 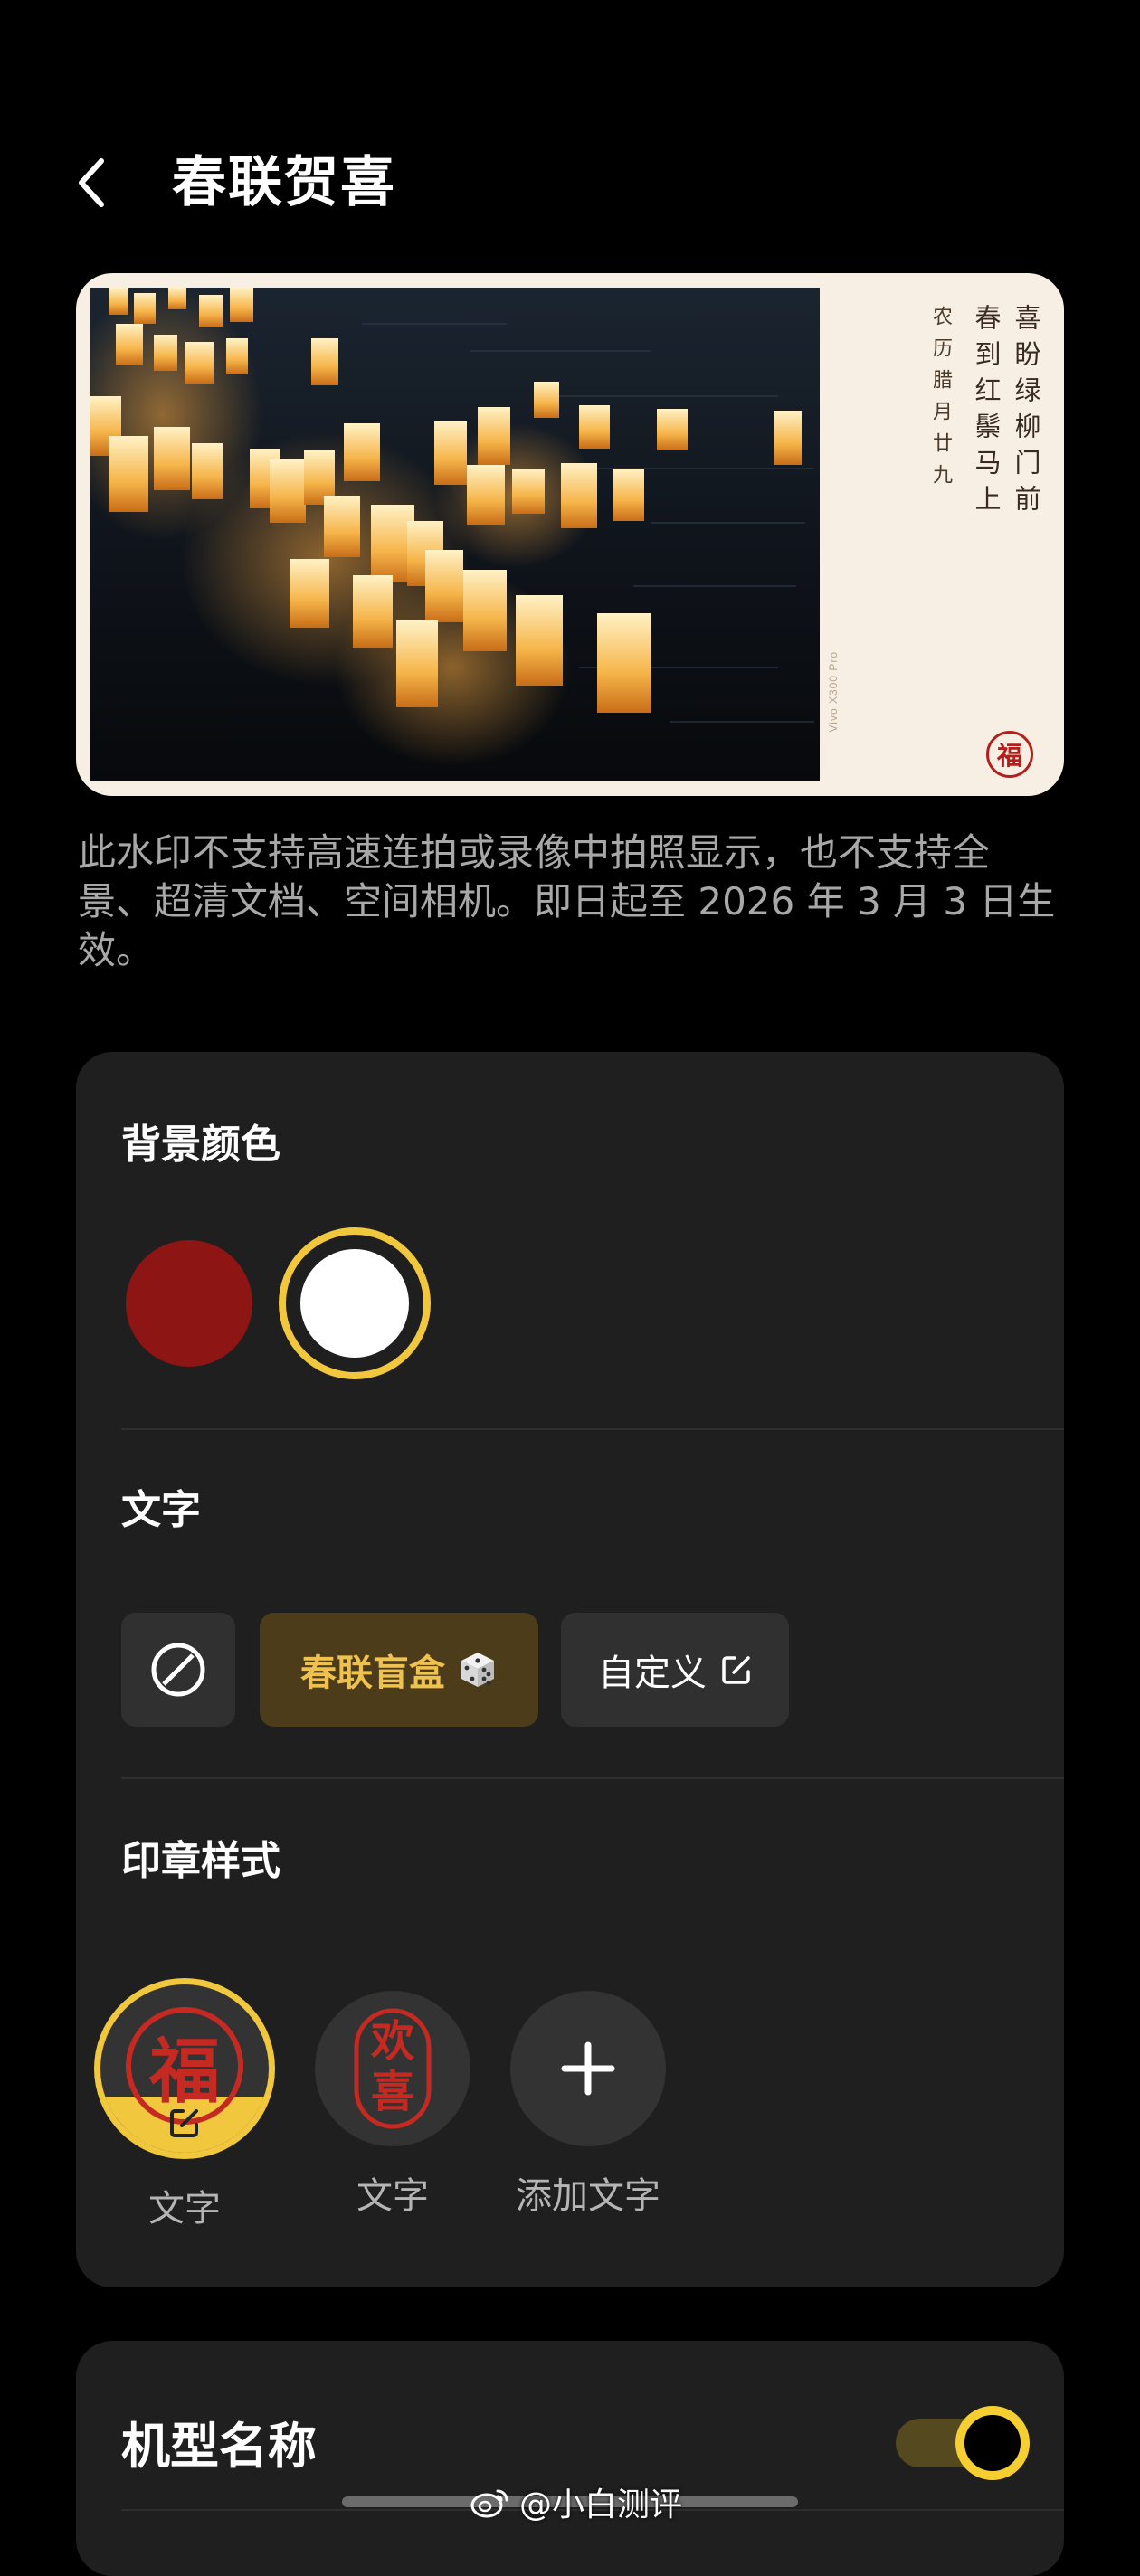 What do you see at coordinates (392, 2092) in the screenshot?
I see `seal-glyph-xi: 喜` at bounding box center [392, 2092].